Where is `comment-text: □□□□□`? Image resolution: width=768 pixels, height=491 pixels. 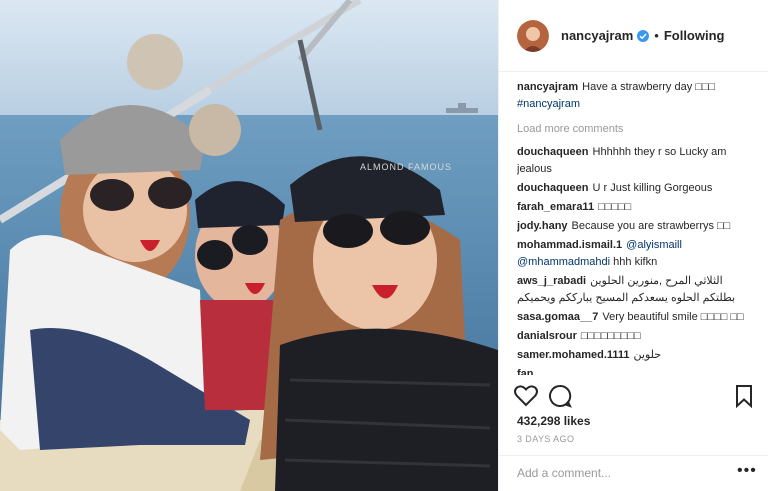
comment-text: □□□□□ is located at coordinates (615, 207).